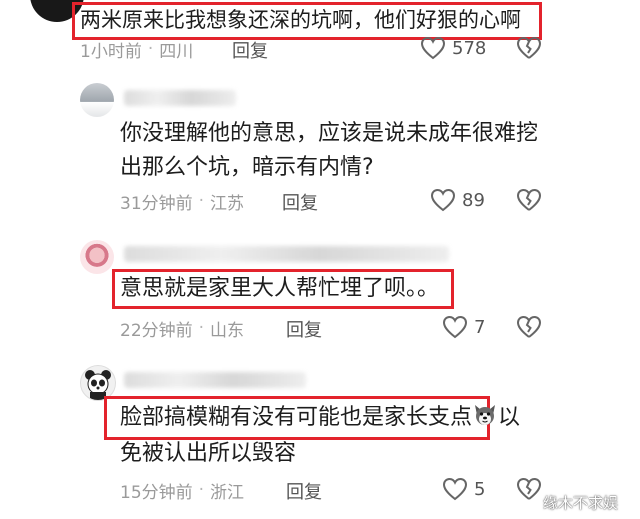 The image size is (640, 519). I want to click on comment-text: 意思就是家里大人帮忙埋了呗。。, so click(280, 288).